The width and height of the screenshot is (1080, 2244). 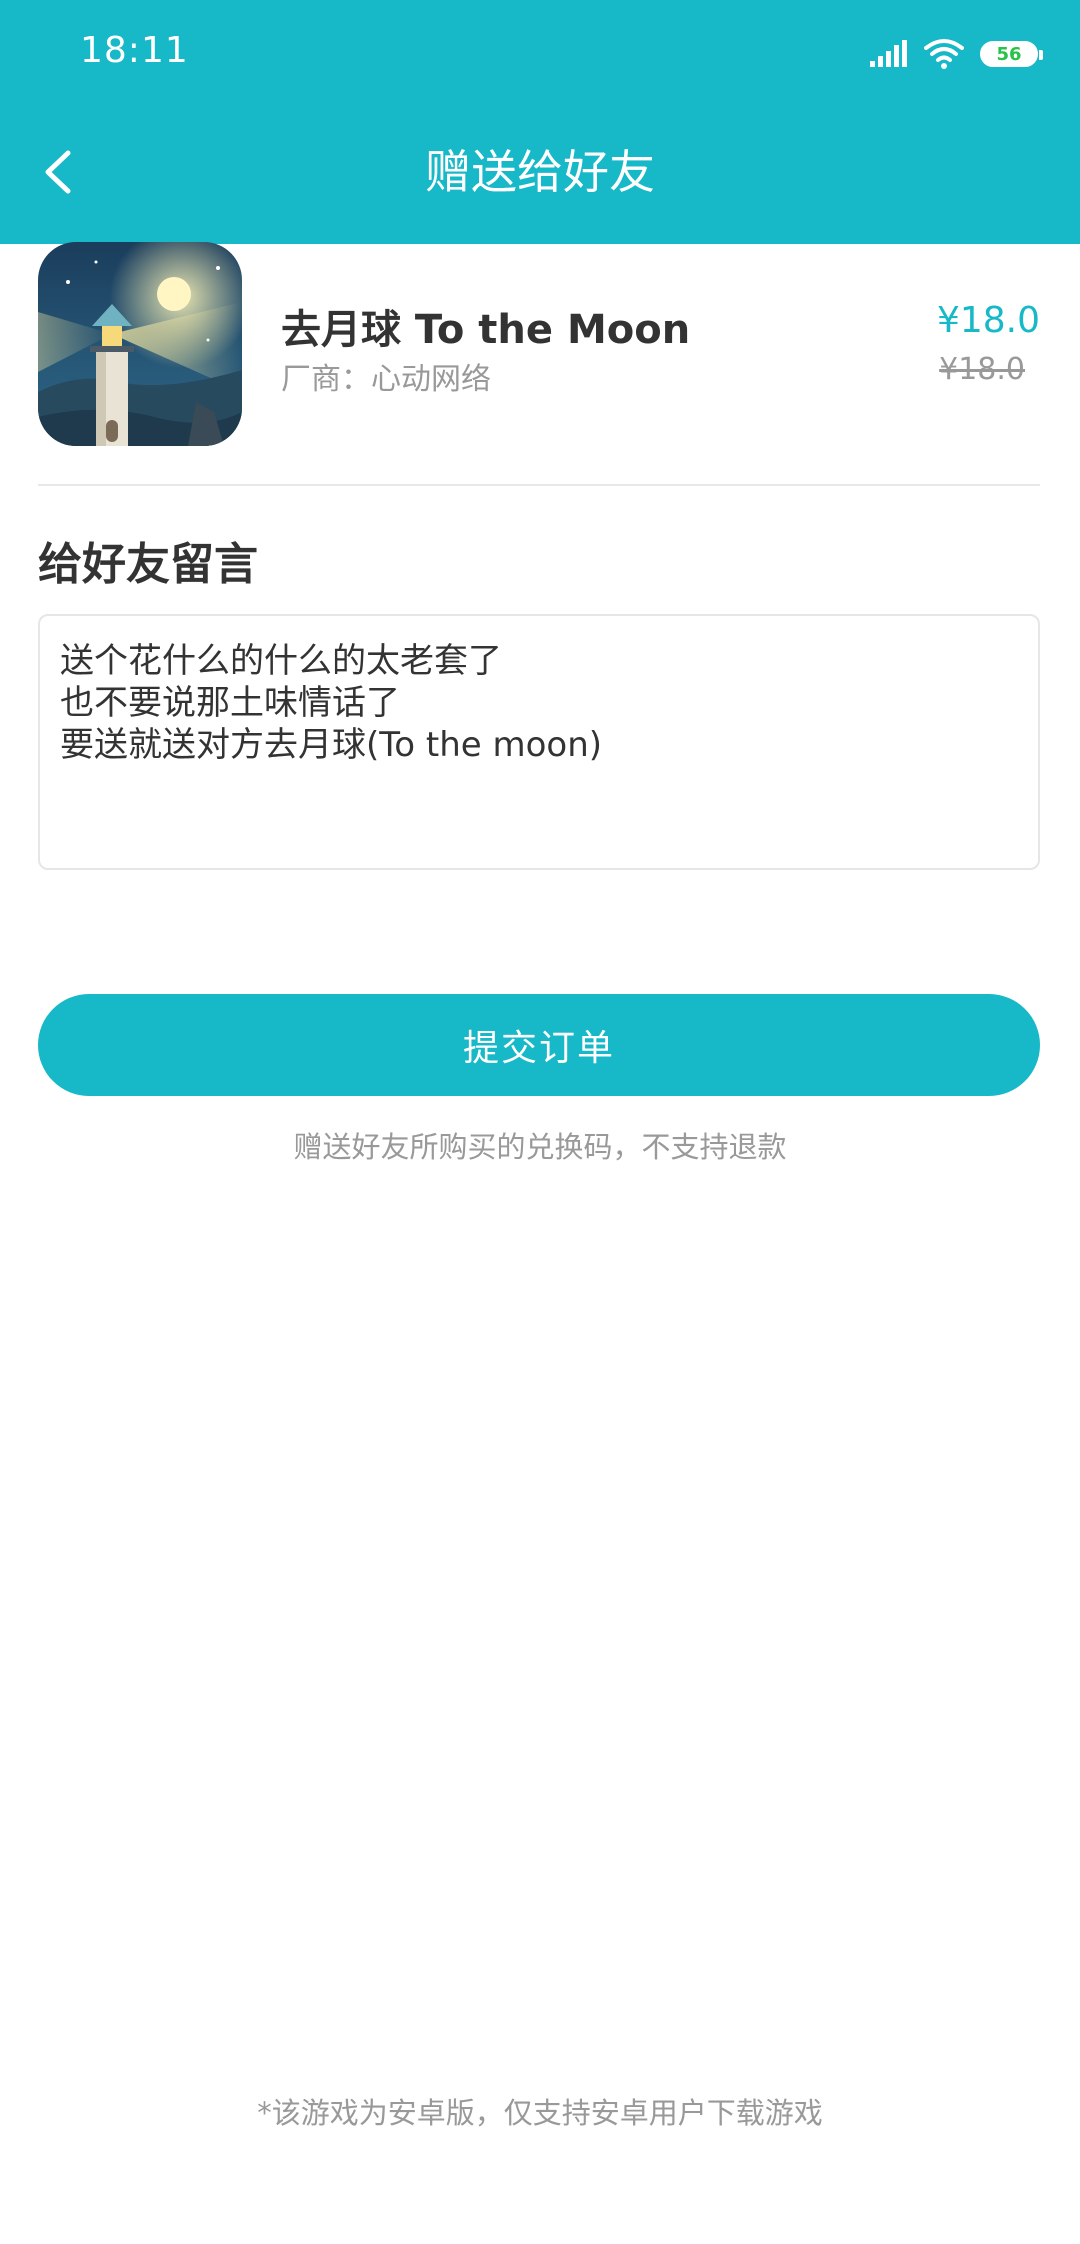 I want to click on game-lighthouse-icon, so click(x=140, y=344).